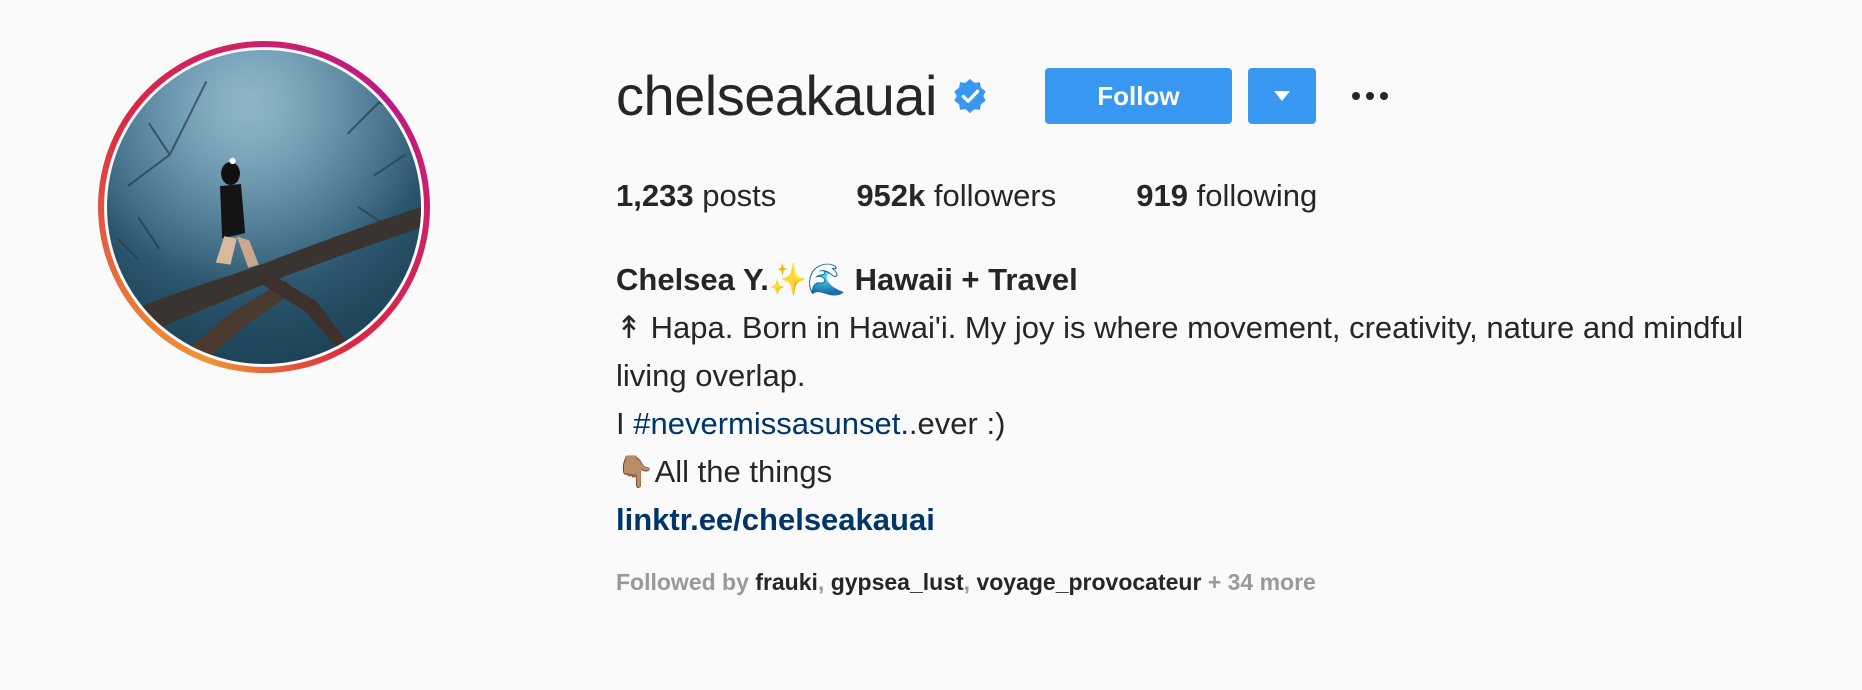 This screenshot has width=1862, height=690. I want to click on posts-stat: 1,233 posts, so click(696, 196).